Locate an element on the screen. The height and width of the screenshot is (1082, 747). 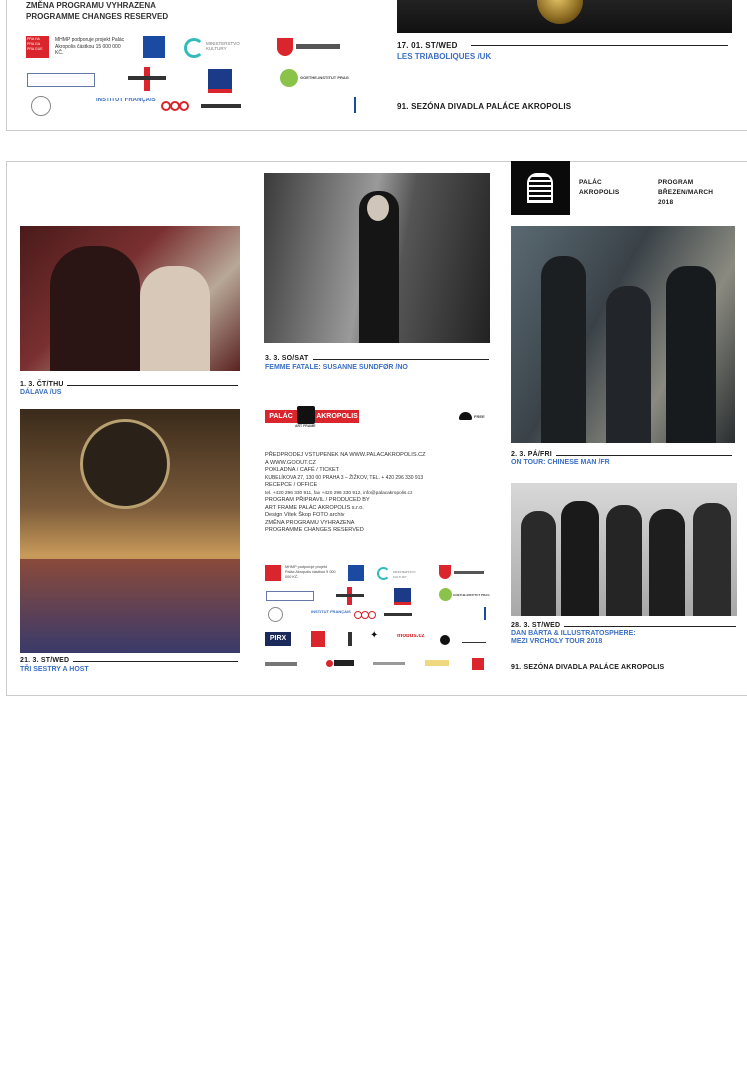
sphere-image is located at coordinates (560, 12).